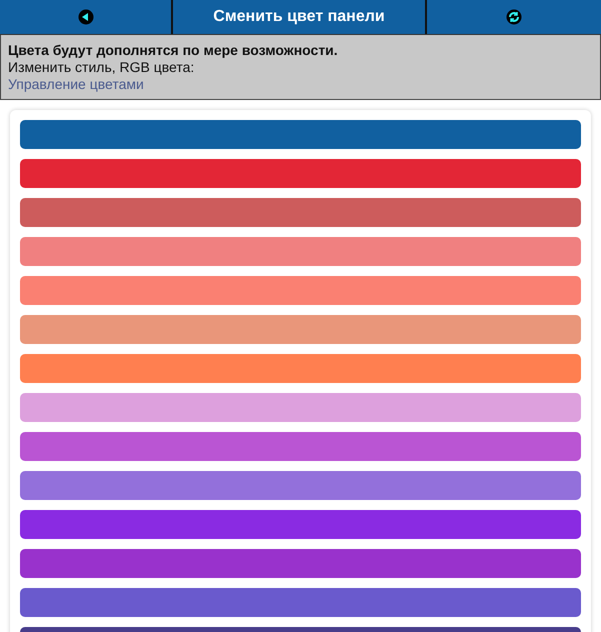  Describe the element at coordinates (173, 50) in the screenshot. I see `info-heading: Цвета будут дополнятся по мере возможности.` at that location.